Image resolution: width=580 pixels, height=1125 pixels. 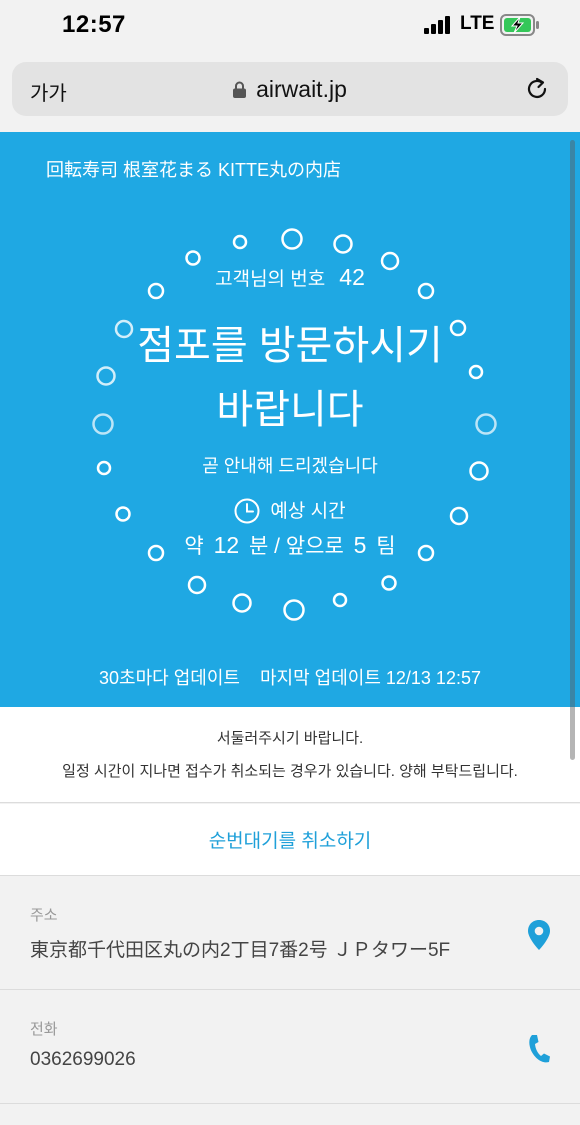 I want to click on estimate-value: 약 12 분 / 앞으로 5 팀, so click(x=290, y=545).